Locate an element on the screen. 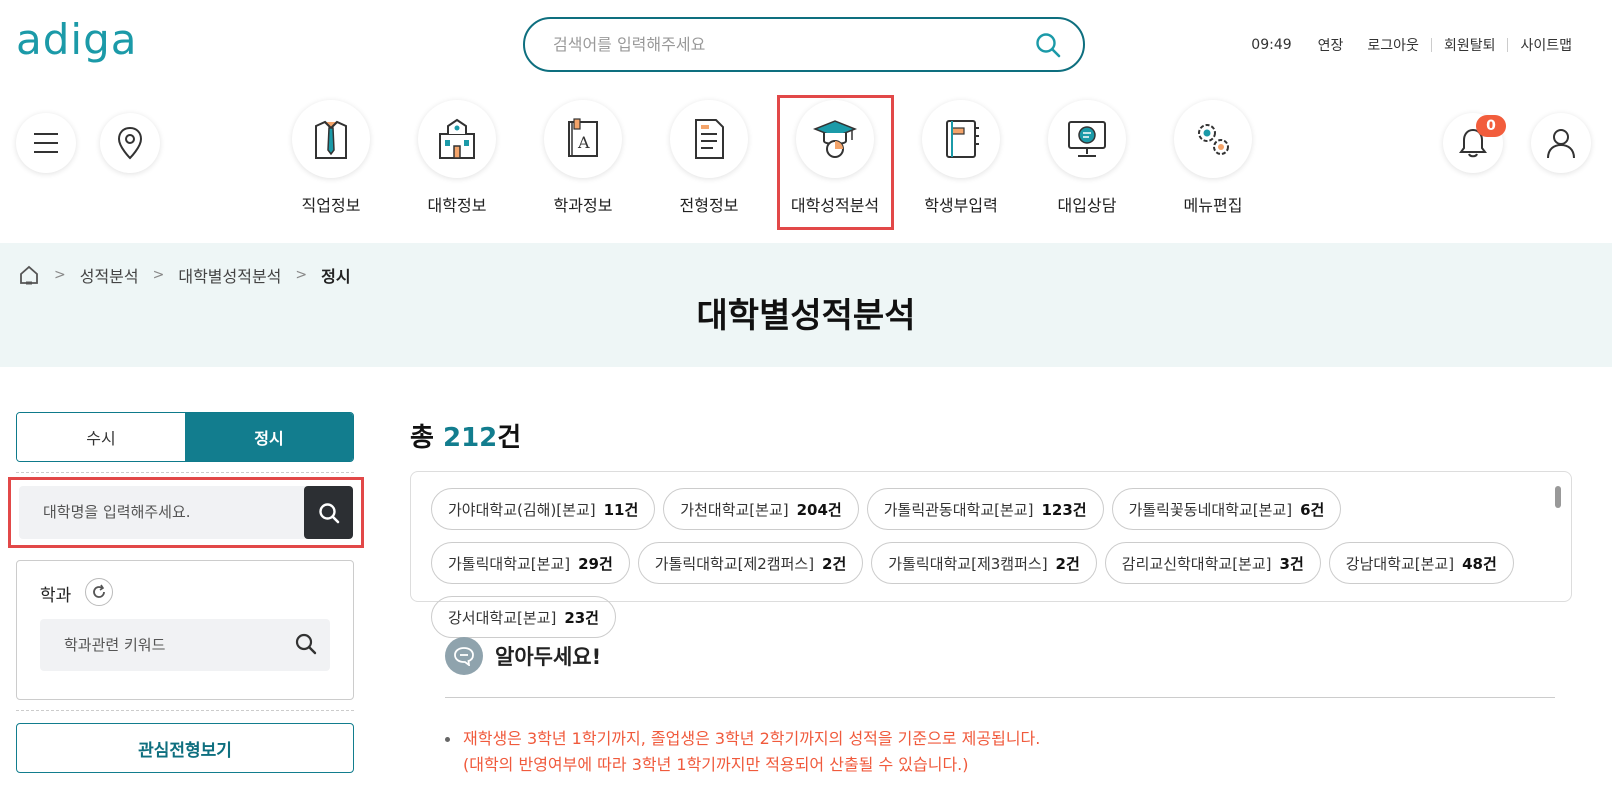 This screenshot has width=1612, height=785. user-icon is located at coordinates (1561, 144).